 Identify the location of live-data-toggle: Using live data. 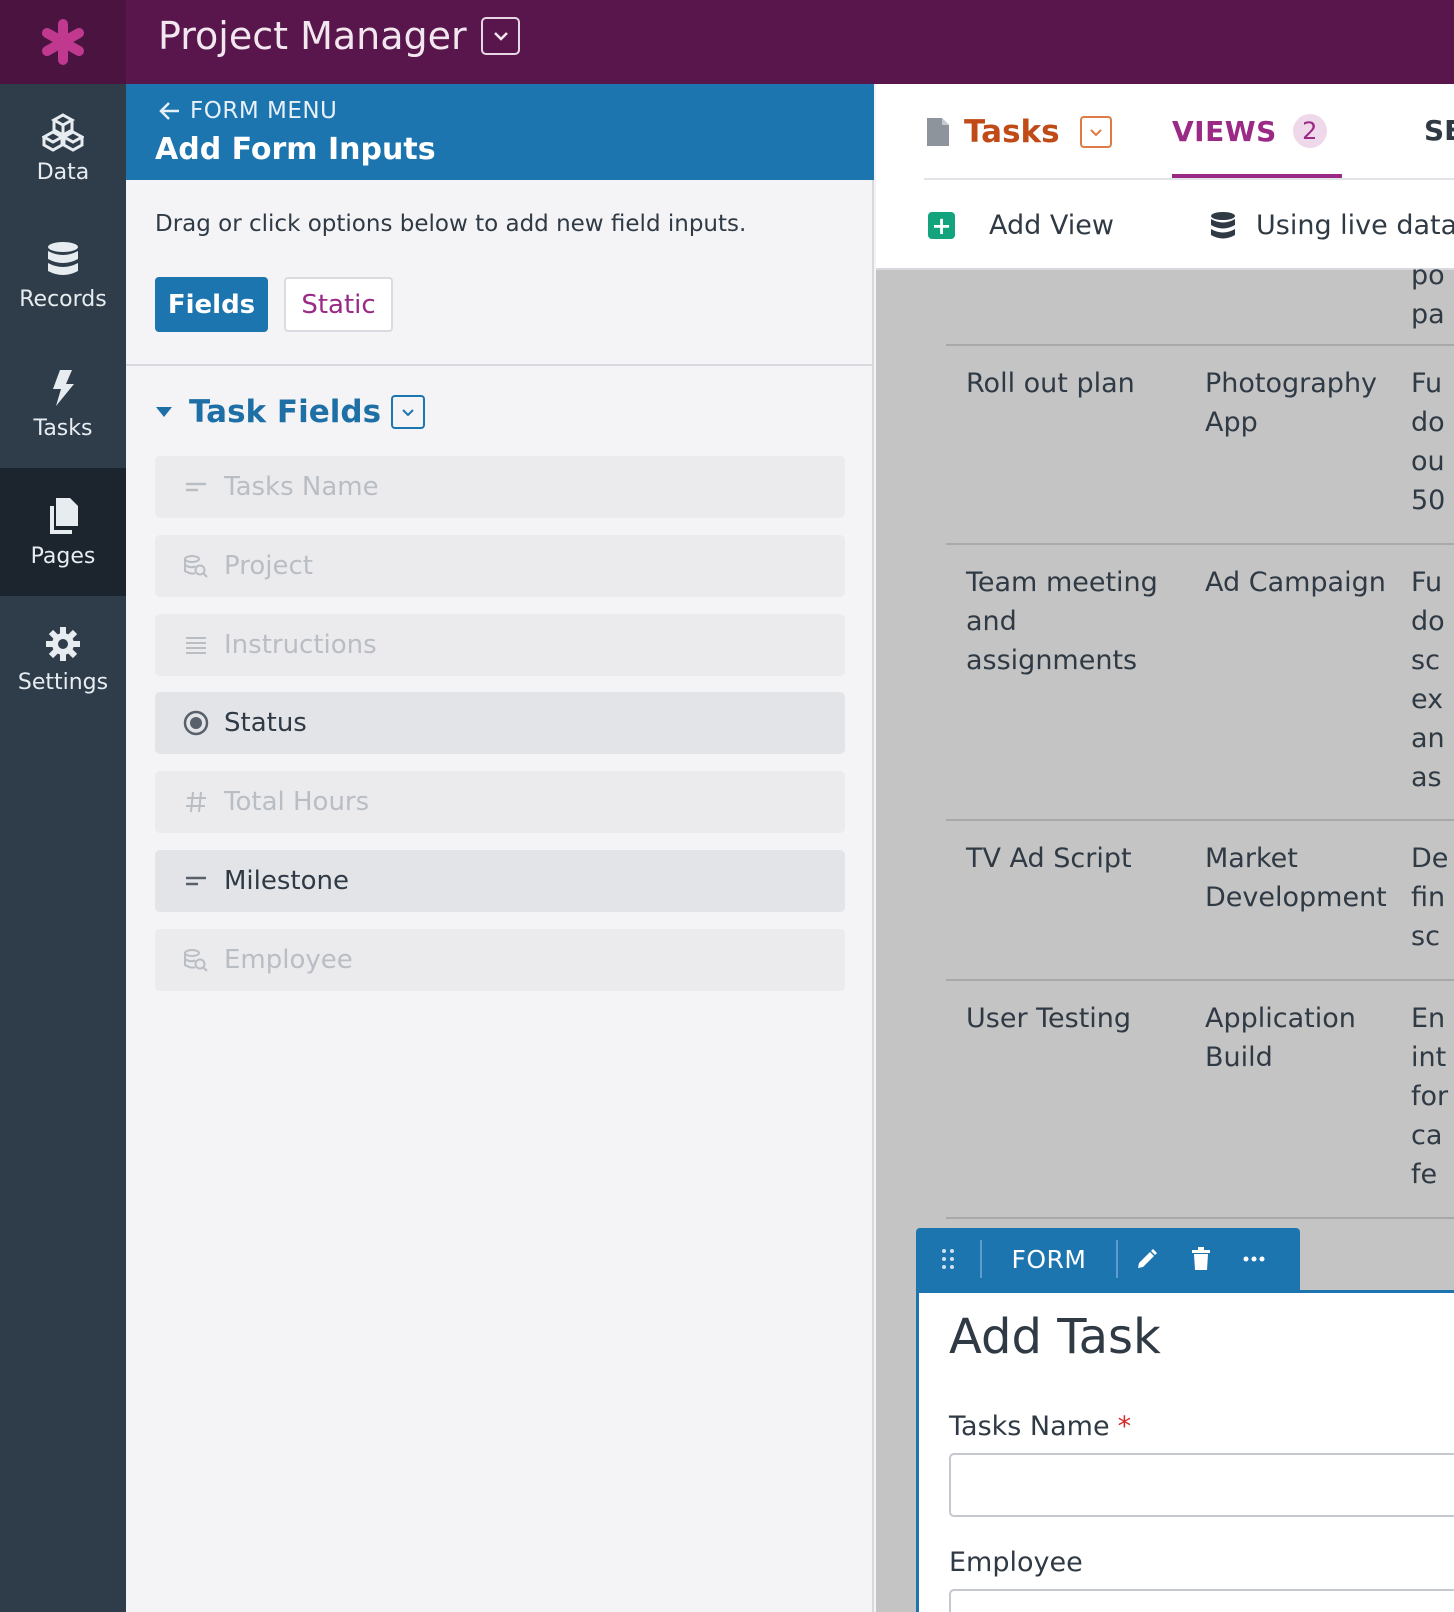
(1332, 225).